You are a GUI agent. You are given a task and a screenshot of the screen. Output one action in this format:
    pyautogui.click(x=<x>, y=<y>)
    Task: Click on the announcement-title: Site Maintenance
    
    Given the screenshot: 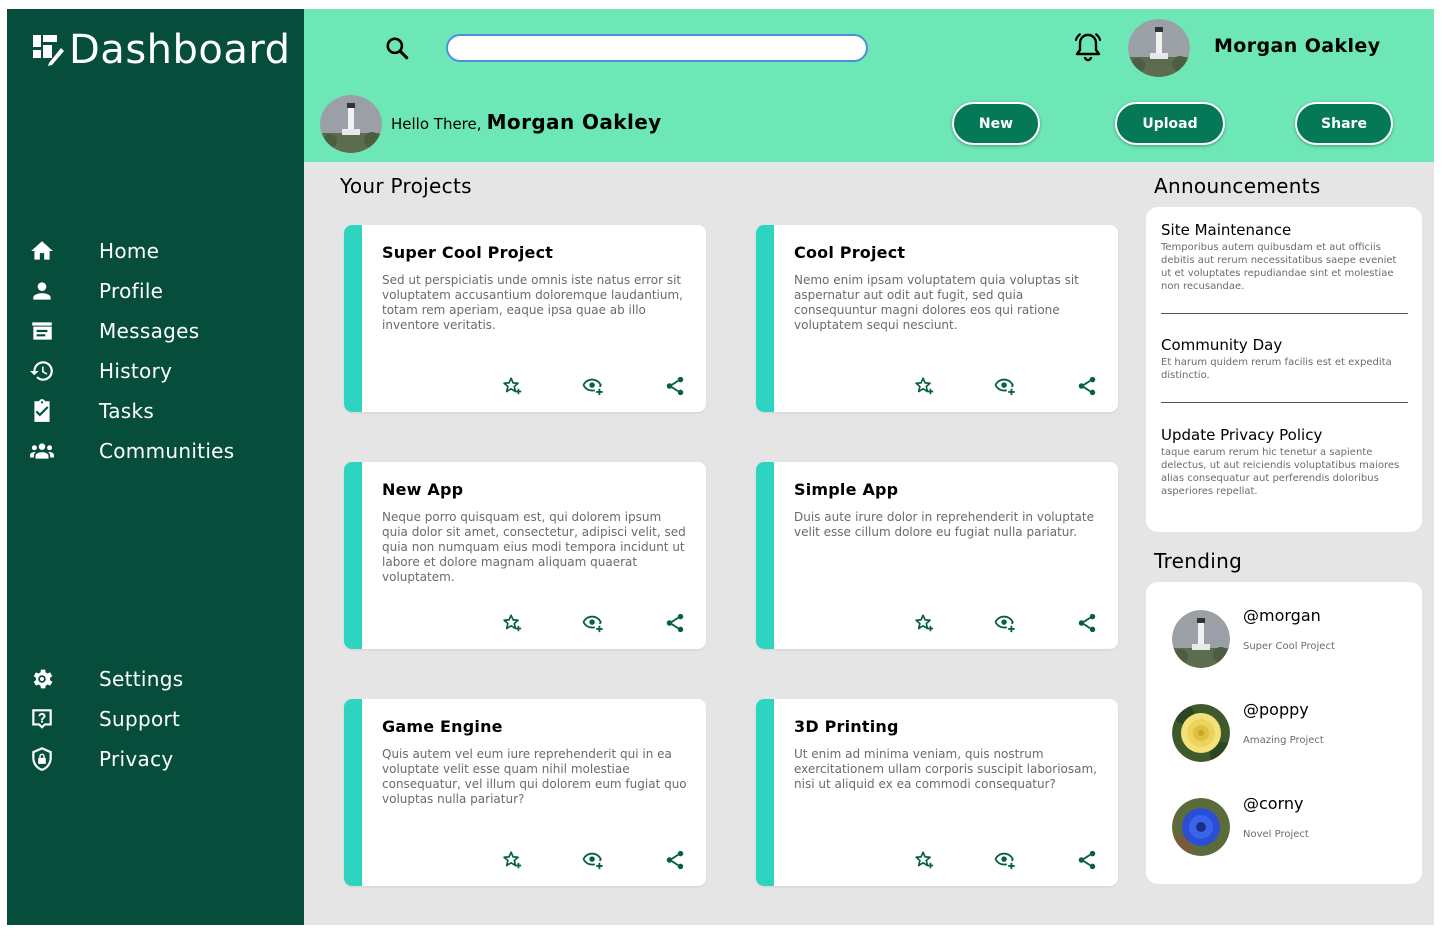 What is the action you would take?
    pyautogui.click(x=1226, y=230)
    